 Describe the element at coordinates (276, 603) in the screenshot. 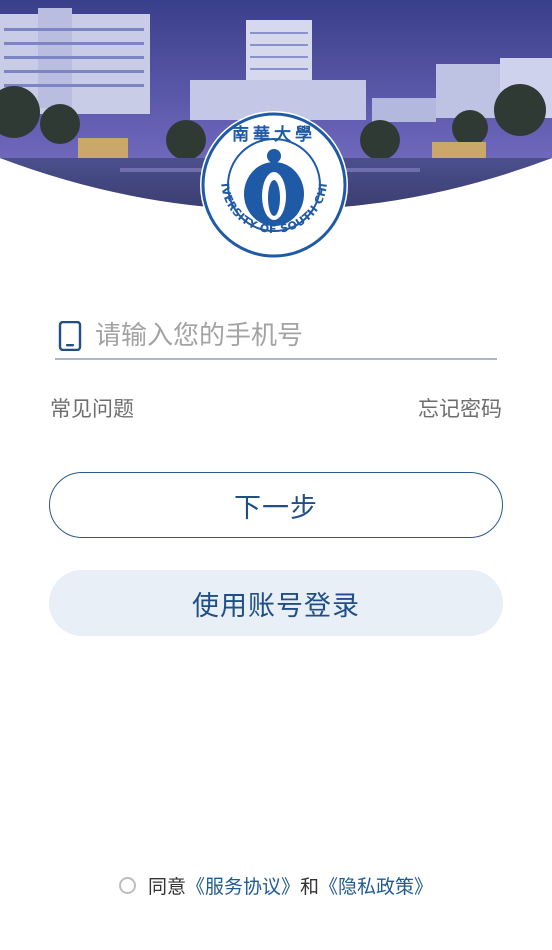

I see `account-login-button: 使用账号登录` at that location.